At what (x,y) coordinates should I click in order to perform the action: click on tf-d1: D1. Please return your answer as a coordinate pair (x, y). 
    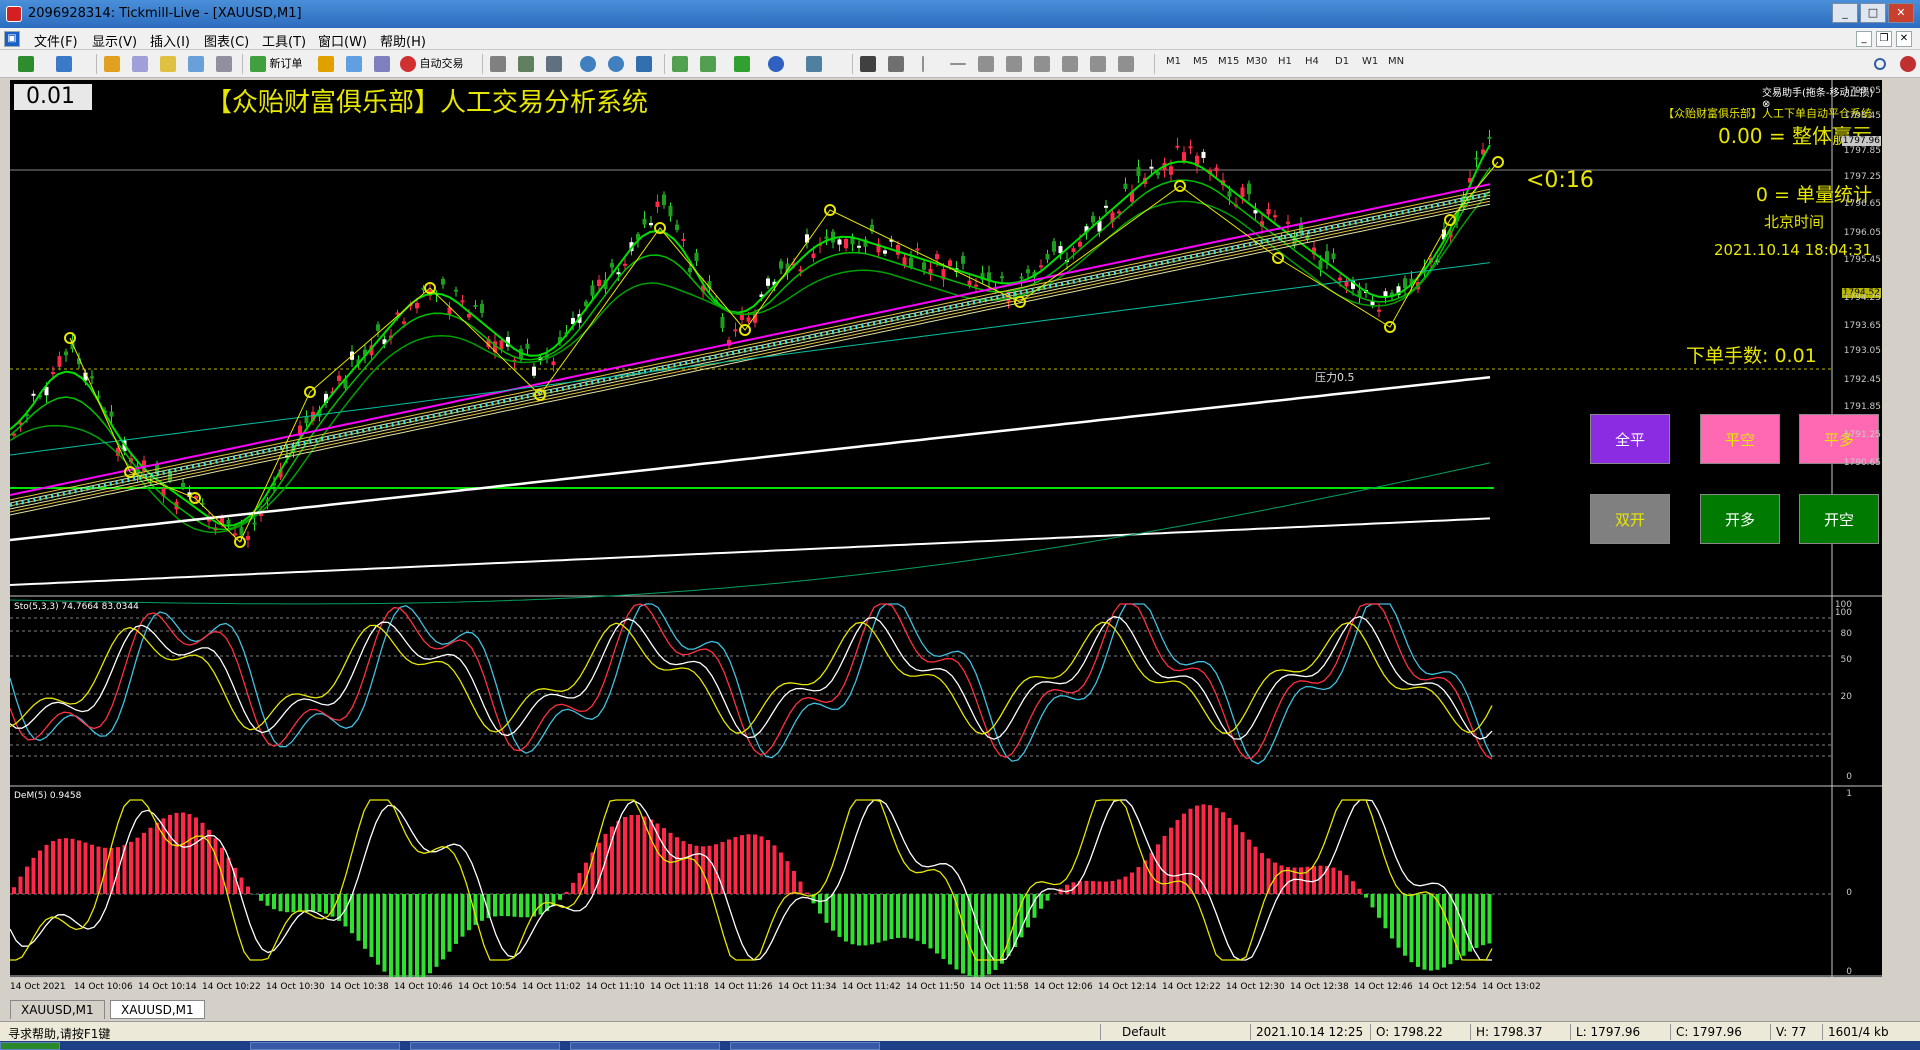
    Looking at the image, I should click on (1342, 61).